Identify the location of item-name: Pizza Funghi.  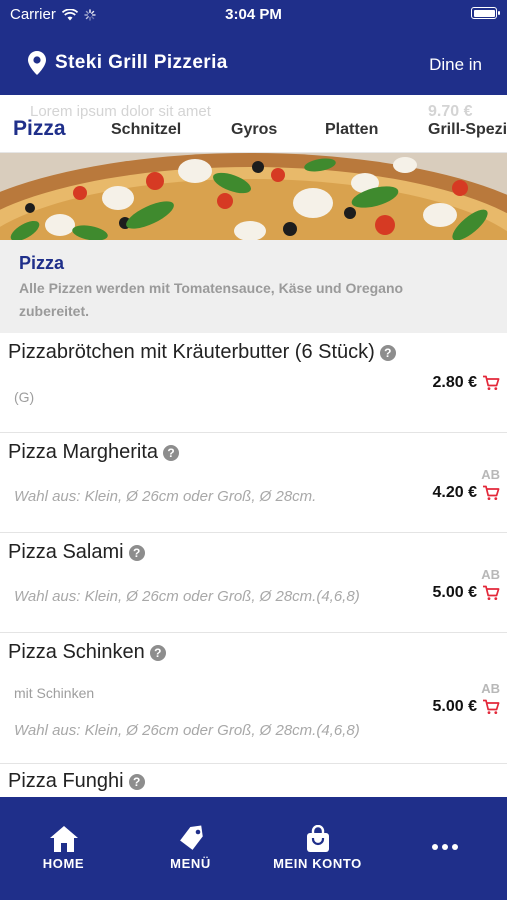
(66, 781).